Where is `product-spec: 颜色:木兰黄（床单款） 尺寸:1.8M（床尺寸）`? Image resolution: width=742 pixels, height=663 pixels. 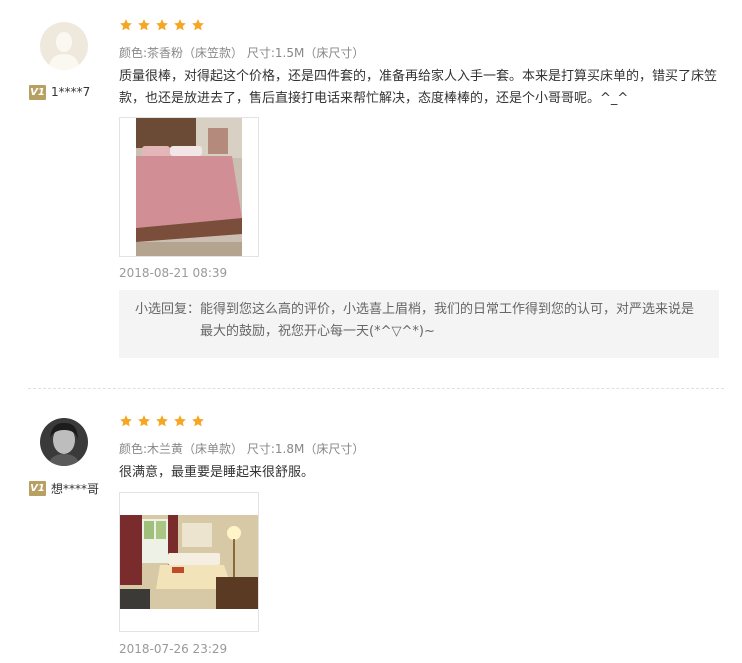 product-spec: 颜色:木兰黄（床单款） 尺寸:1.8M（床尺寸） is located at coordinates (242, 449).